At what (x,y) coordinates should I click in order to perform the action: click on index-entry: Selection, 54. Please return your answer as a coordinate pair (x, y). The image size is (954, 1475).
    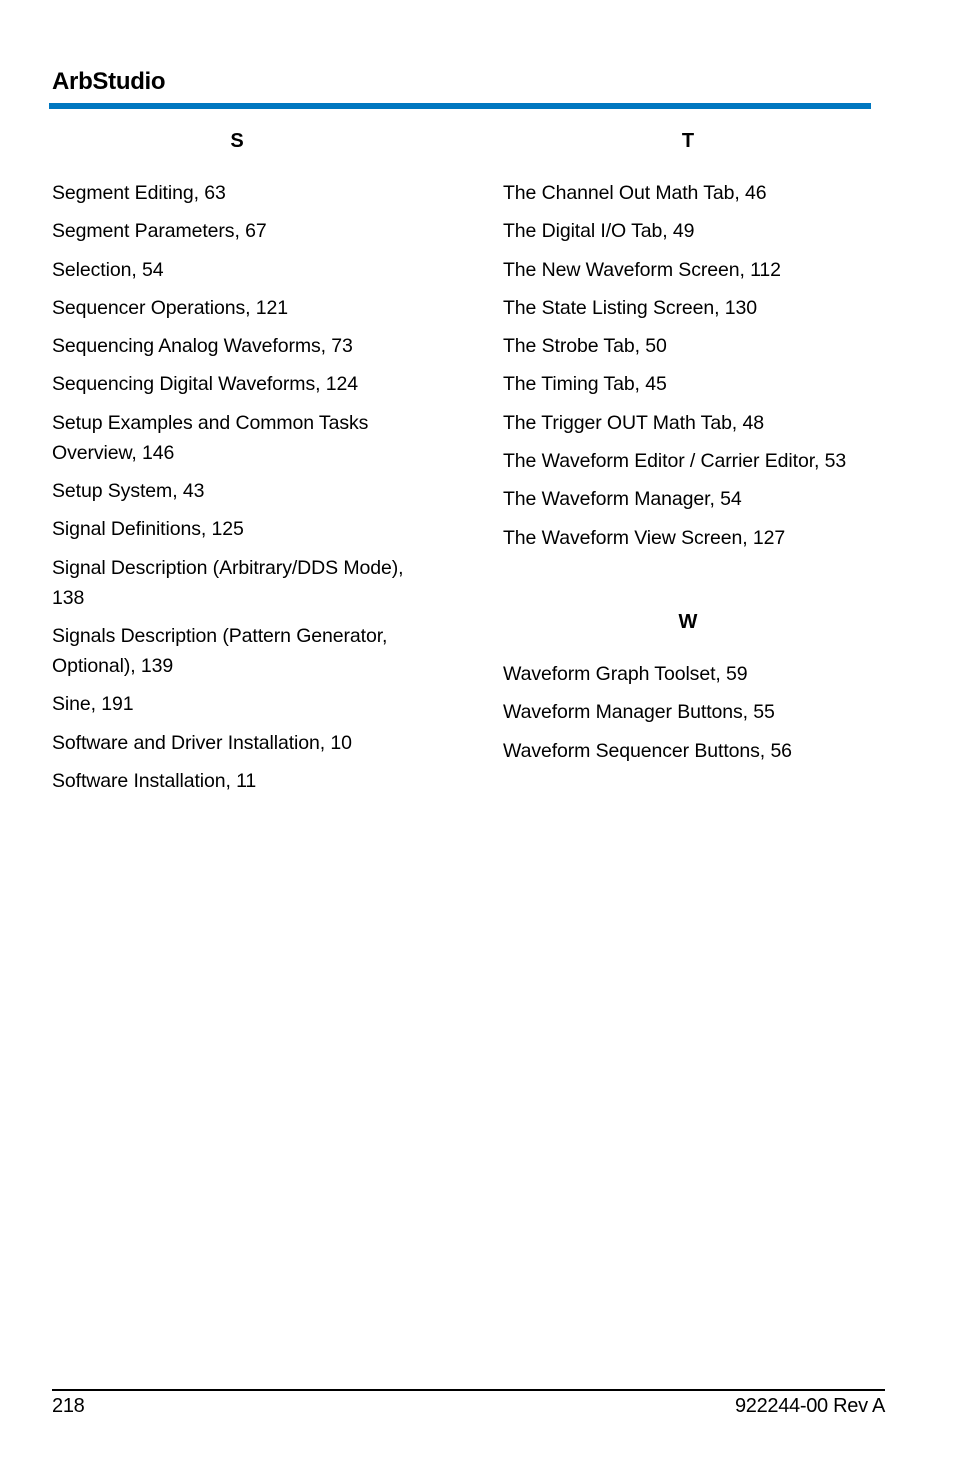
    Looking at the image, I should click on (237, 270).